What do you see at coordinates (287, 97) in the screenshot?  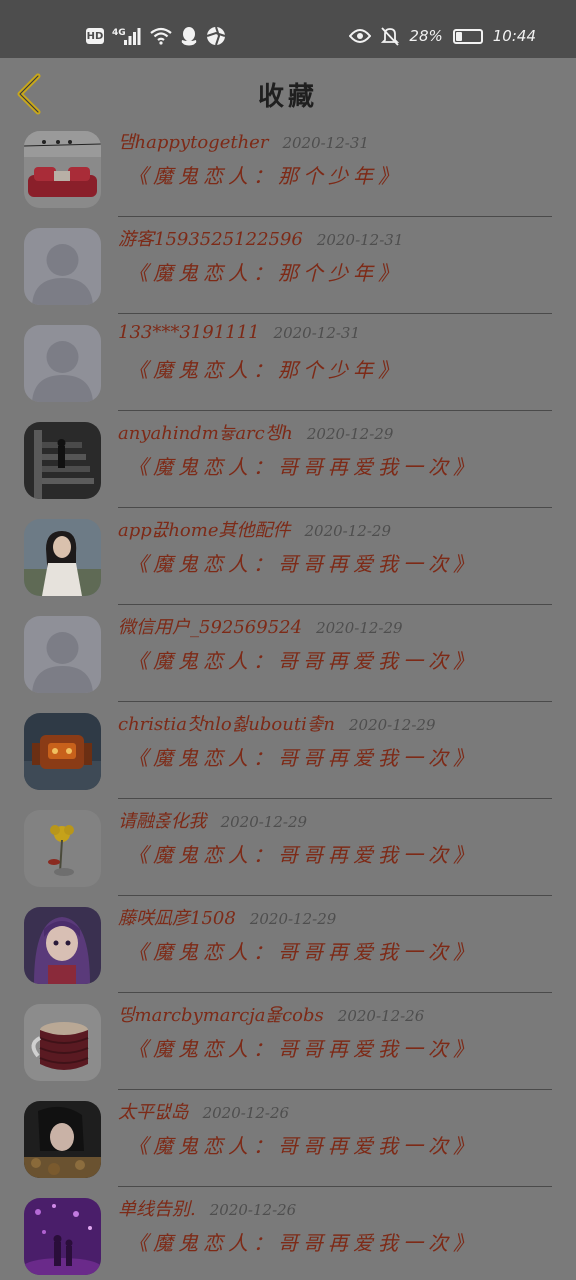 I see `page-title: 收藏` at bounding box center [287, 97].